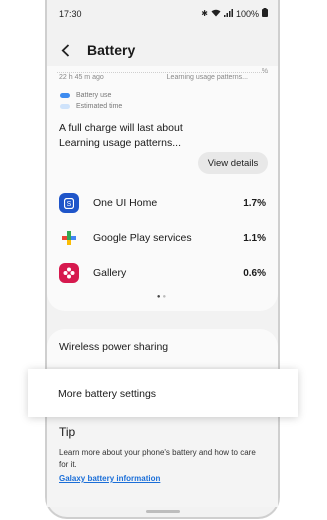  Describe the element at coordinates (216, 14) in the screenshot. I see `wifi-icon` at that location.